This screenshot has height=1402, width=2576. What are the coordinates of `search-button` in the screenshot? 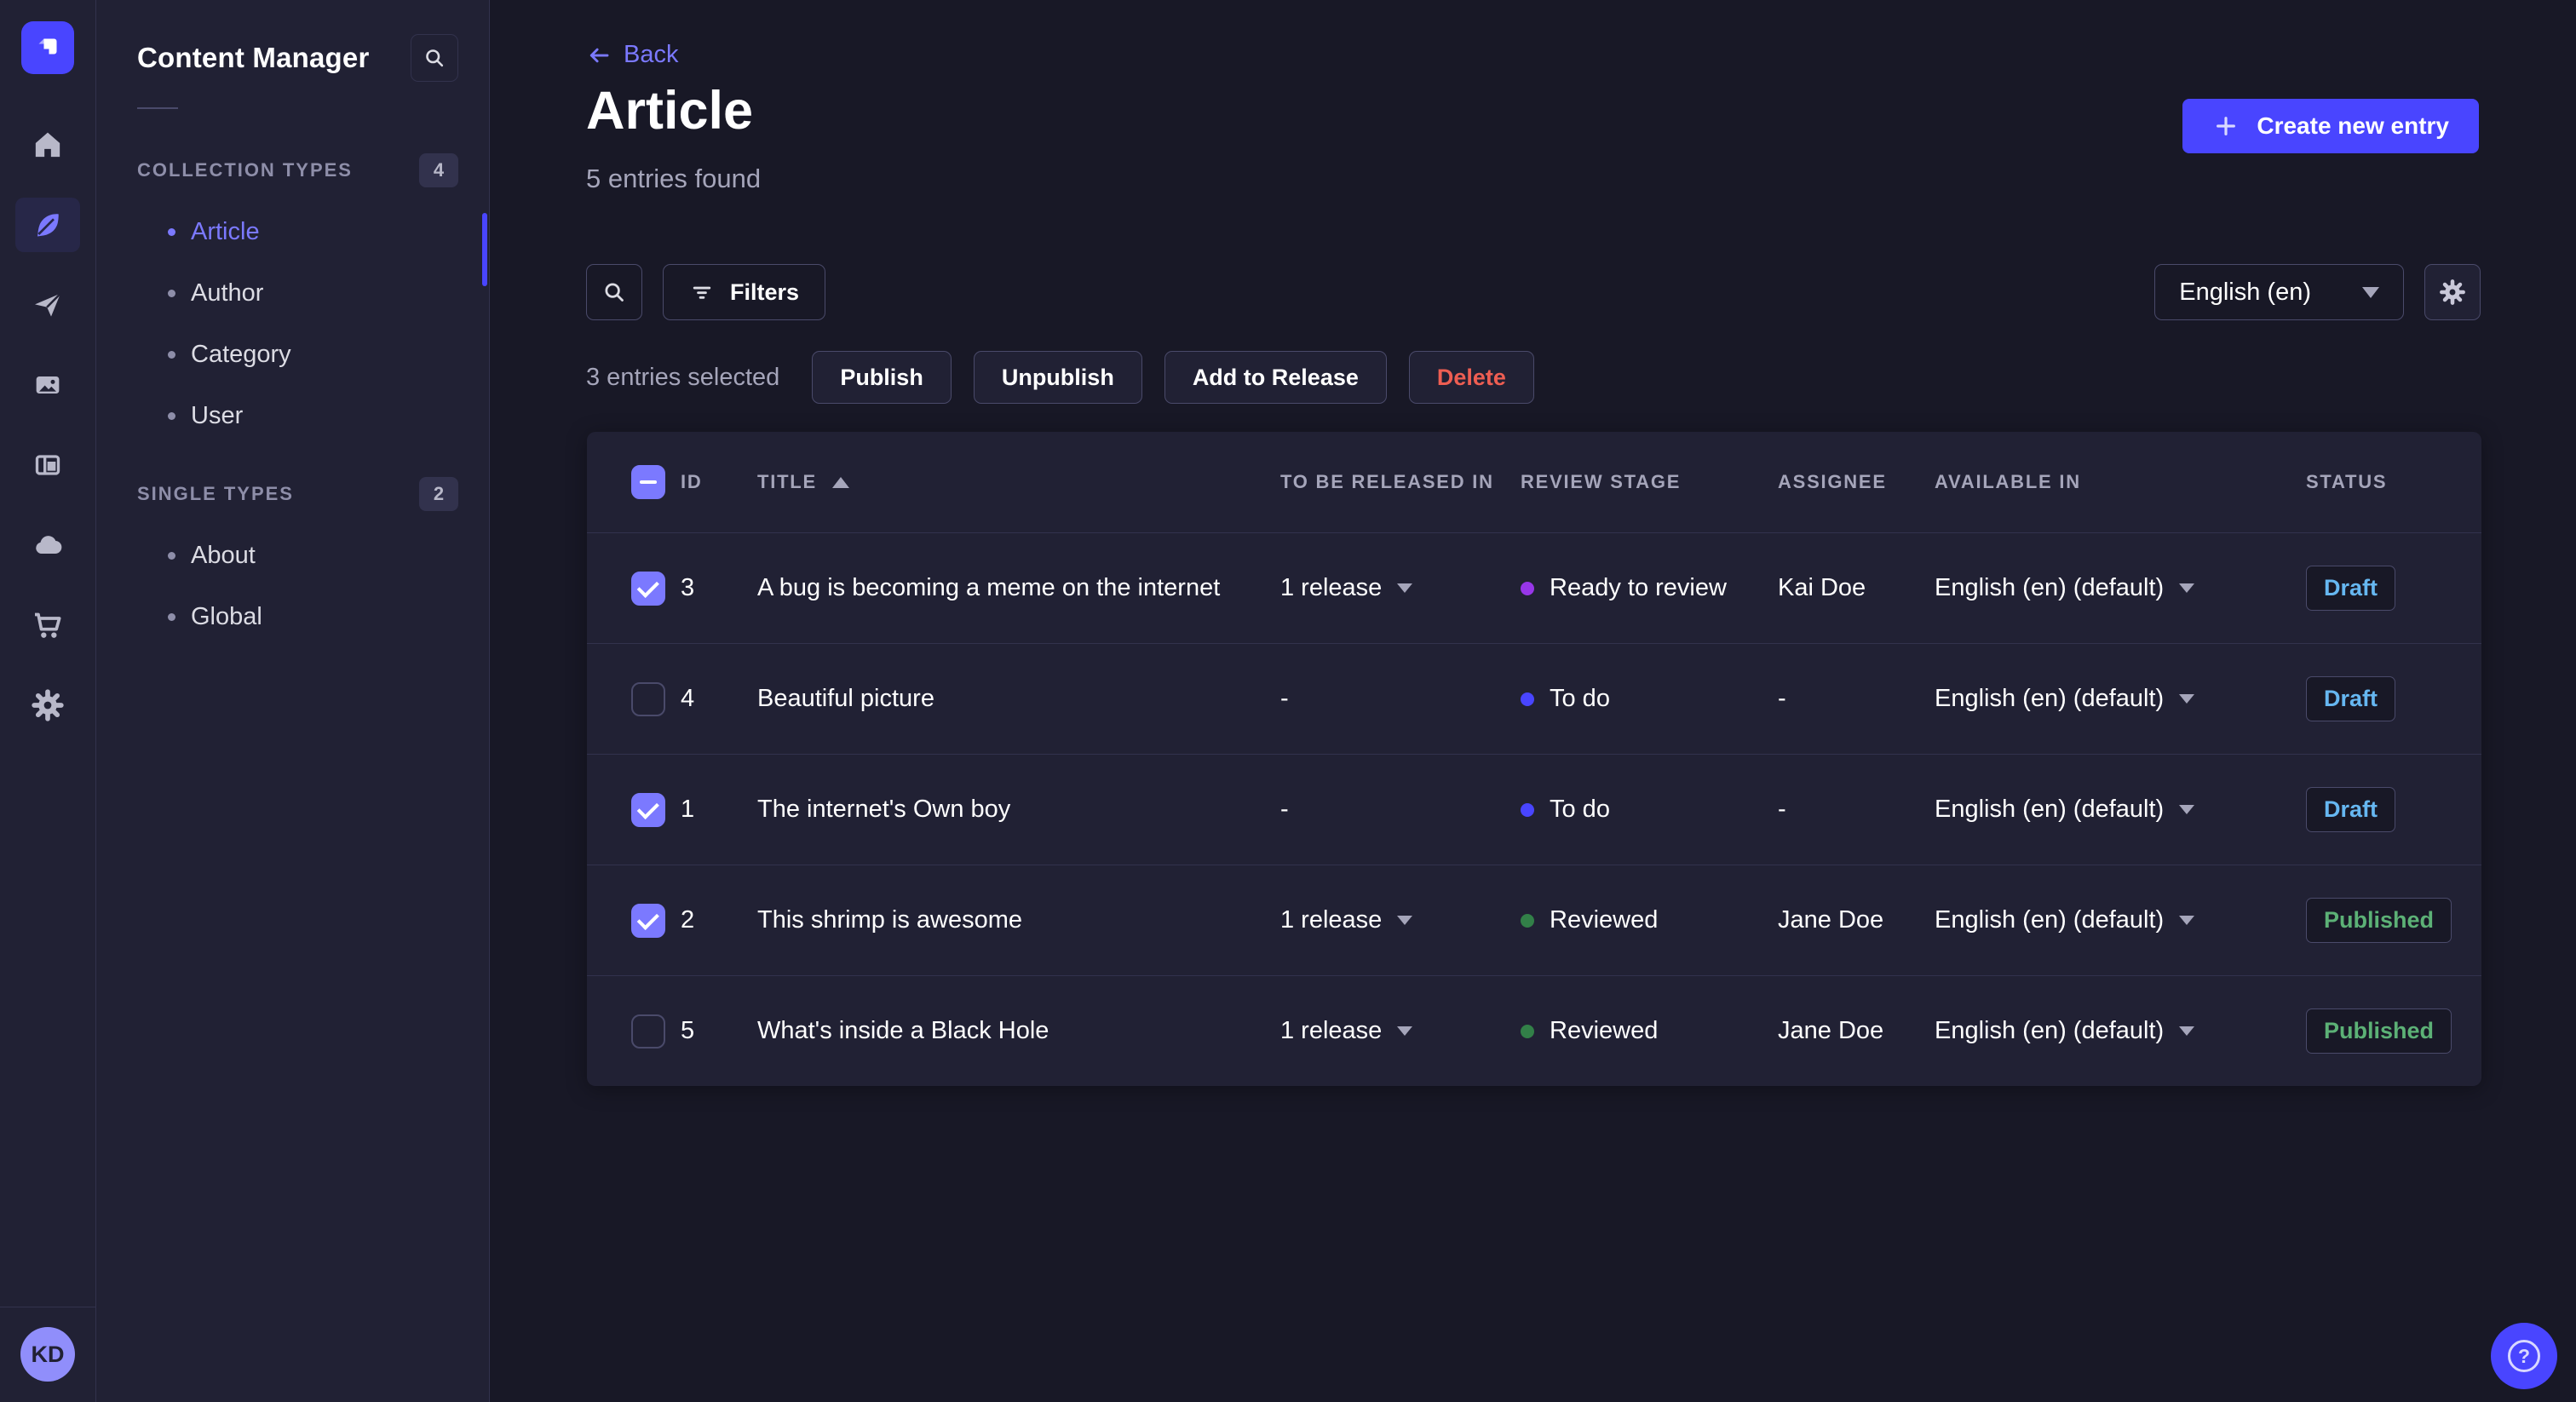 It's located at (614, 292).